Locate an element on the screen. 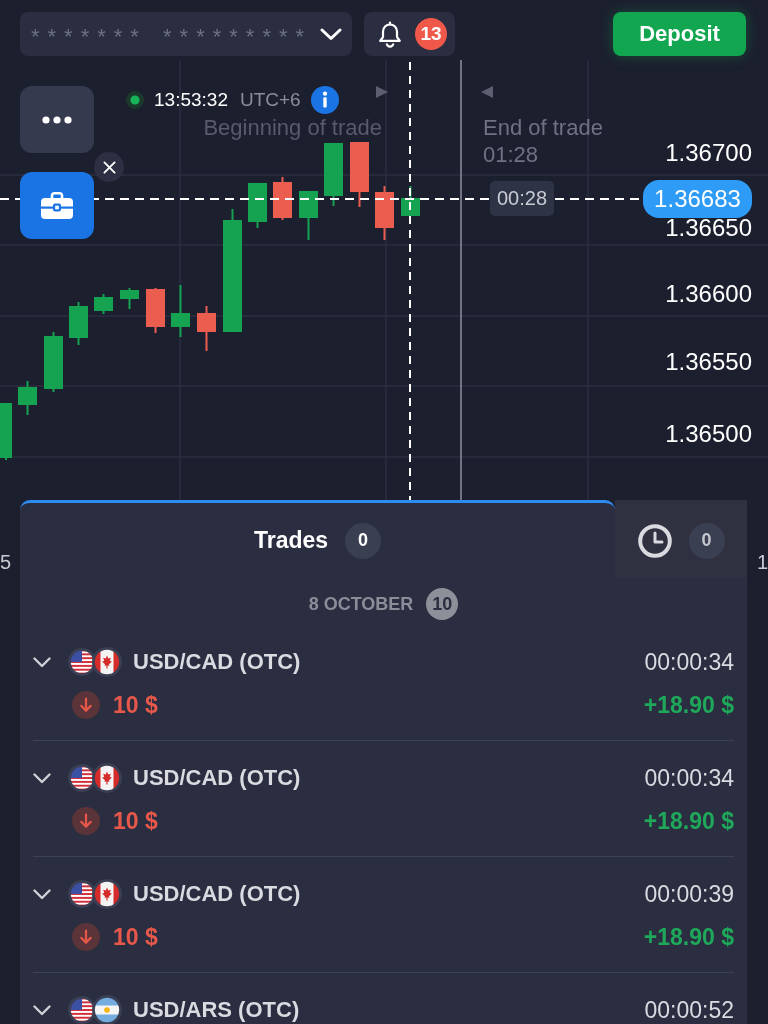 This screenshot has height=1024, width=768. close-button is located at coordinates (109, 167).